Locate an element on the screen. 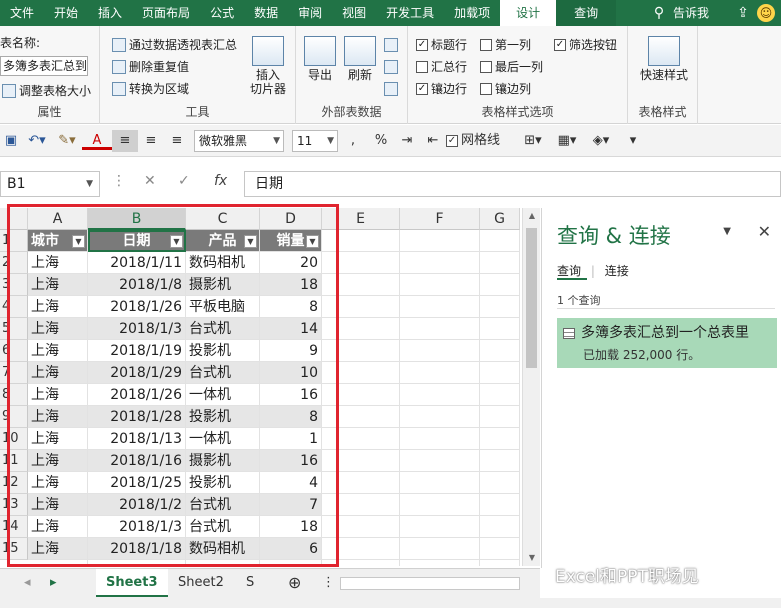  banded-rows-checkbox: ✓ 镶边行 is located at coordinates (441, 88).